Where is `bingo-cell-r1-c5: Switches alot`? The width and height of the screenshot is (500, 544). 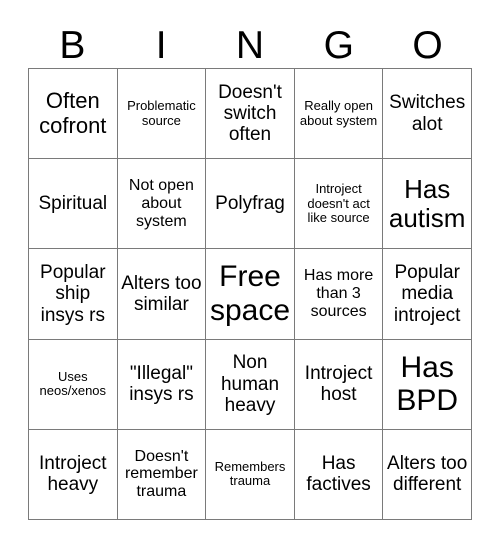 bingo-cell-r1-c5: Switches alot is located at coordinates (427, 114).